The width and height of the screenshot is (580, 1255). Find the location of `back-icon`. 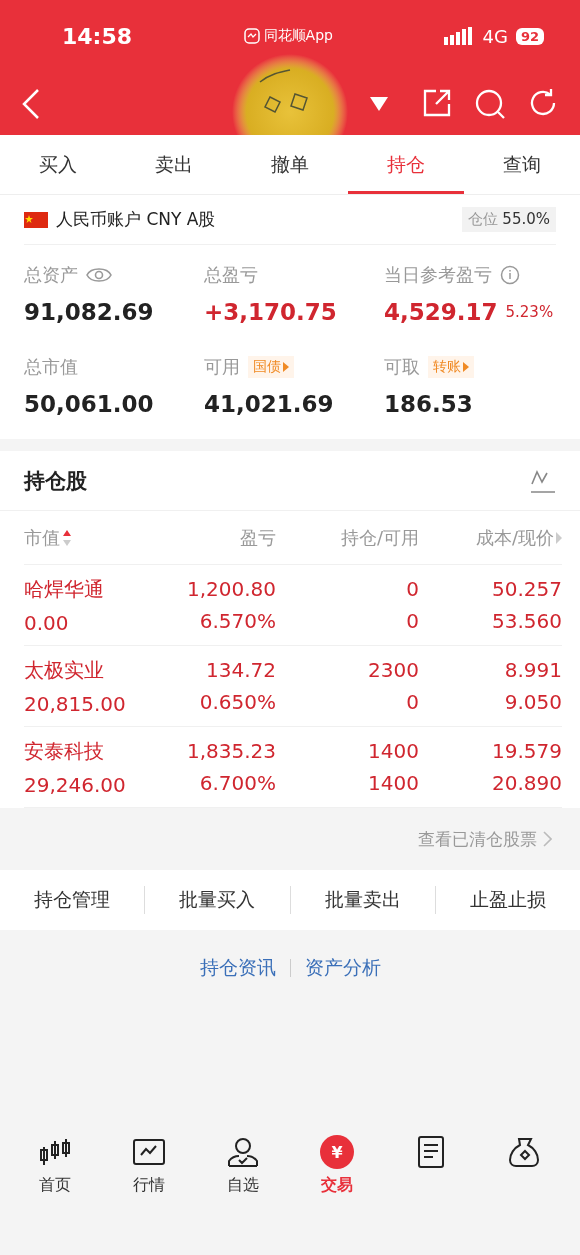

back-icon is located at coordinates (31, 103).